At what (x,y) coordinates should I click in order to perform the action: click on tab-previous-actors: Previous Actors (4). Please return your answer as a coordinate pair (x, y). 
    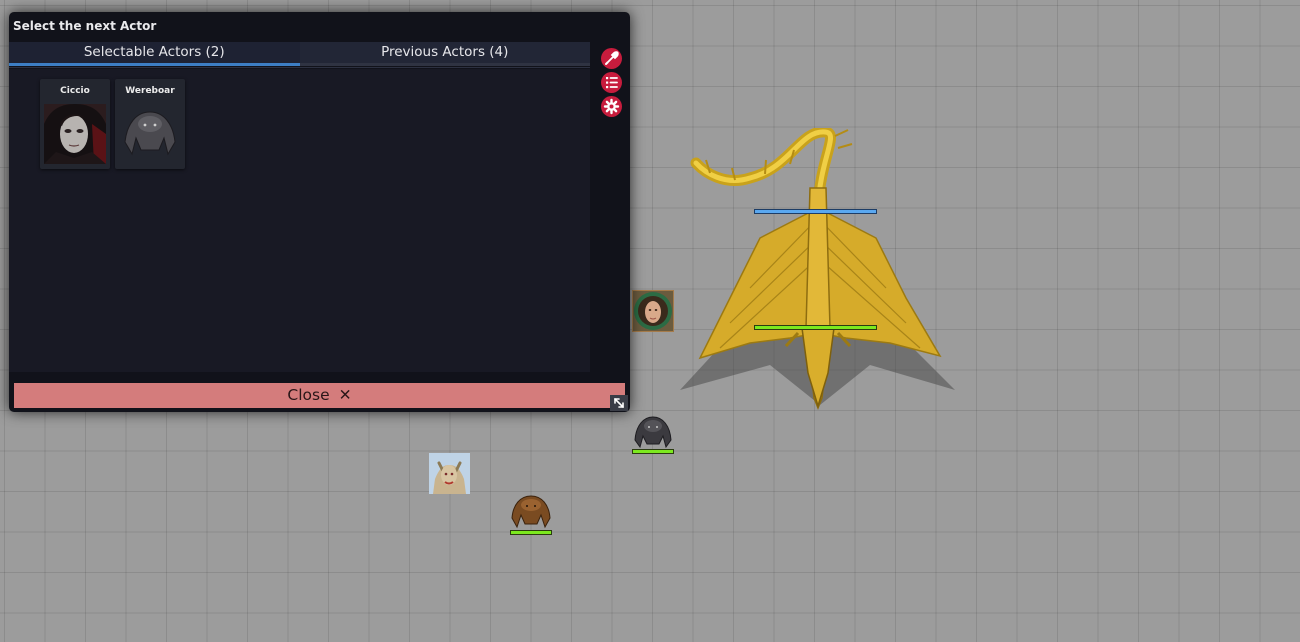
    Looking at the image, I should click on (444, 54).